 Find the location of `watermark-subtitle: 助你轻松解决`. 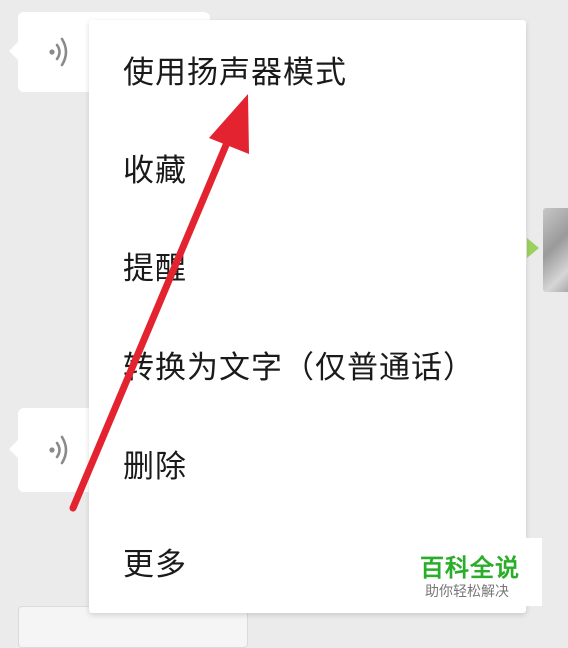

watermark-subtitle: 助你轻松解决 is located at coordinates (467, 592).